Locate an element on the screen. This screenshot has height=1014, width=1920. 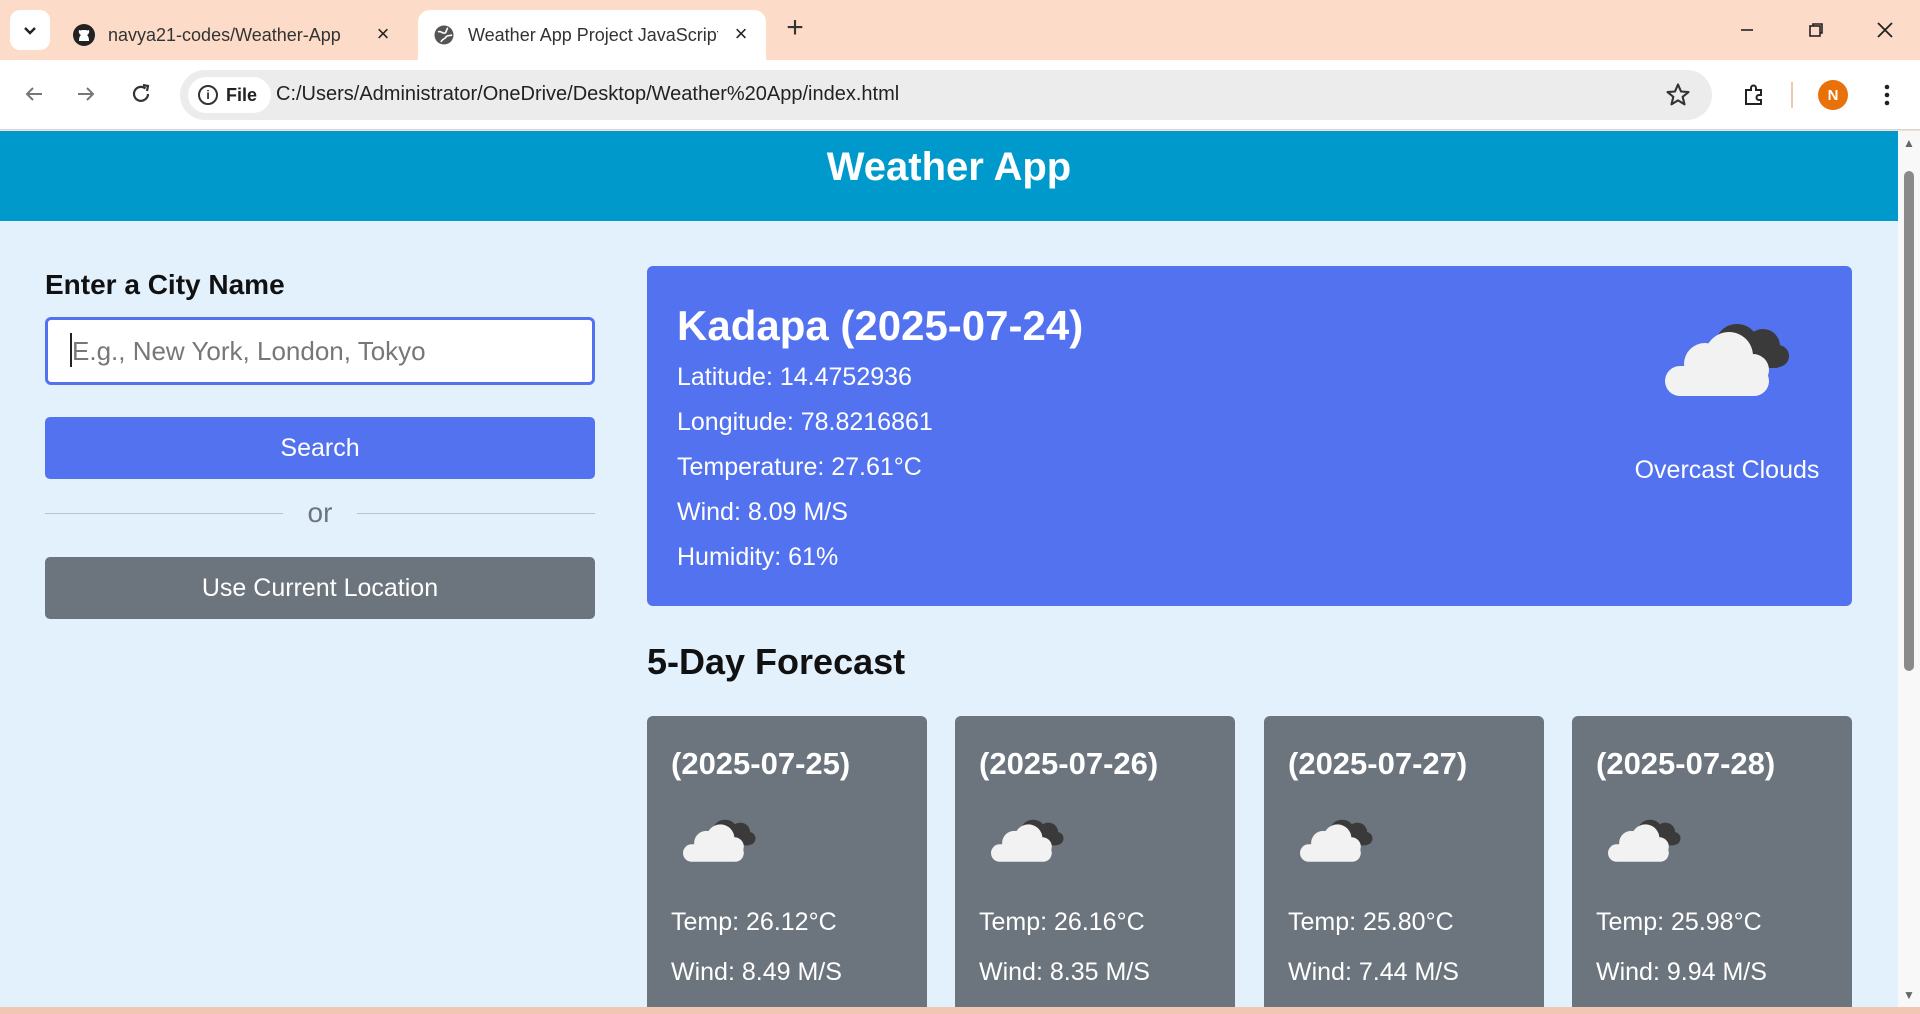
back-button is located at coordinates (34, 94).